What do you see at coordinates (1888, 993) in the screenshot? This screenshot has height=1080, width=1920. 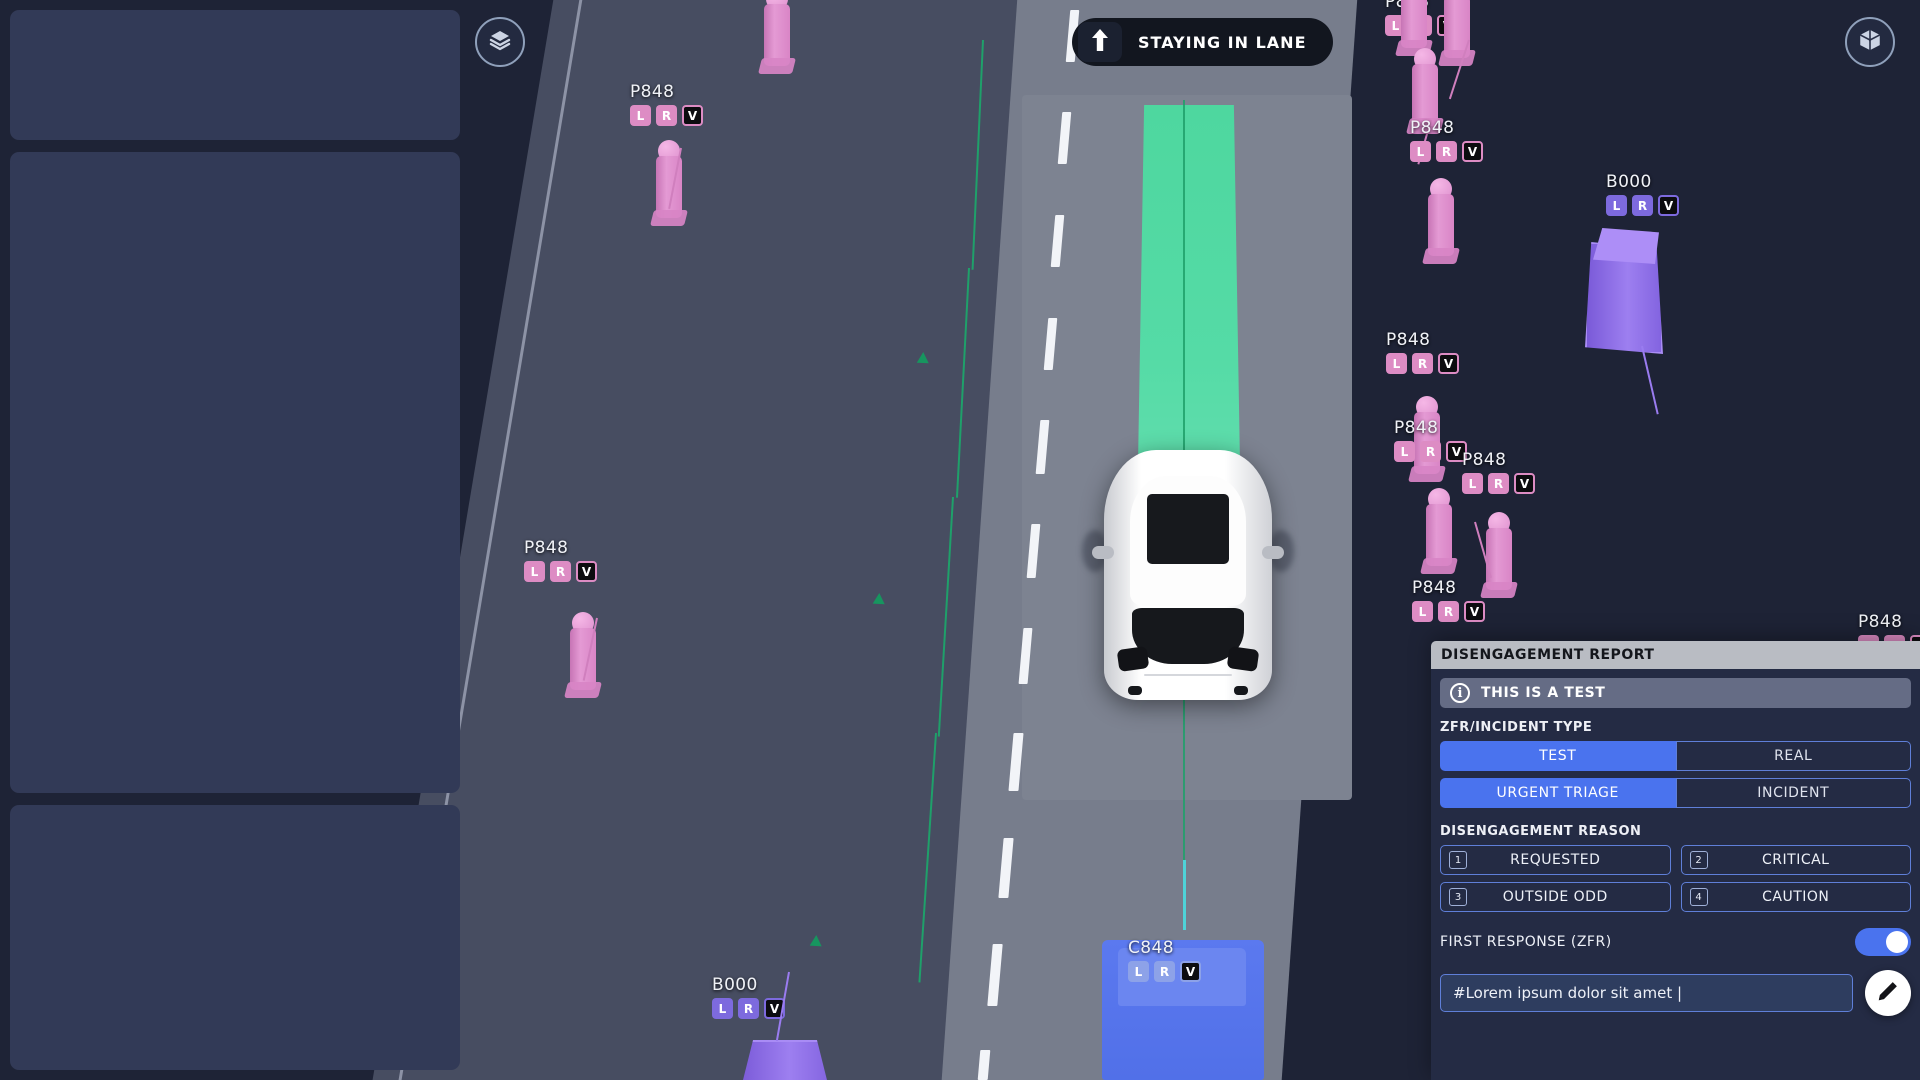 I see `edit-note-button` at bounding box center [1888, 993].